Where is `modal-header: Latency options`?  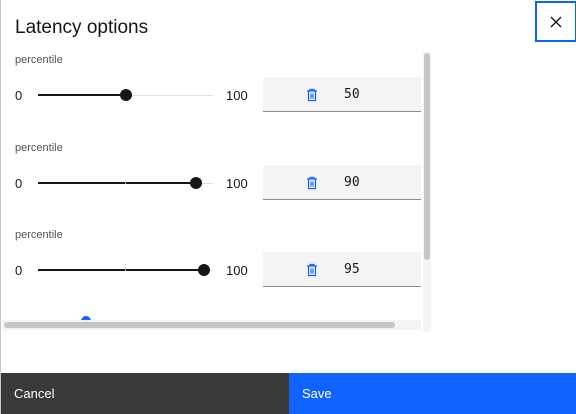
modal-header: Latency options is located at coordinates (81, 28).